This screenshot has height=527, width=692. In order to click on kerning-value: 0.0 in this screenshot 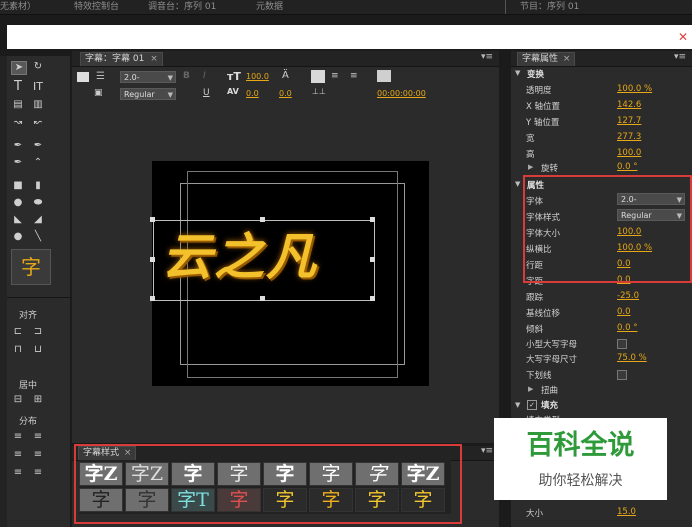, I will do `click(252, 93)`.